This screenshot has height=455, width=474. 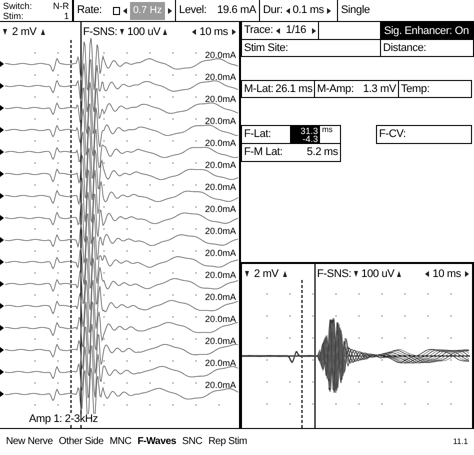 I want to click on f-lat-unit: ms, so click(x=327, y=130).